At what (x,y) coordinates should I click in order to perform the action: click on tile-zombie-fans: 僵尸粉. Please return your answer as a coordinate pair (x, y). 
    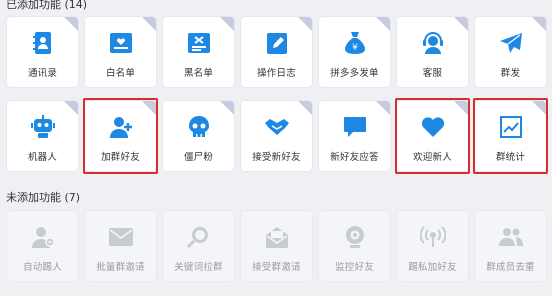
    Looking at the image, I should click on (198, 136).